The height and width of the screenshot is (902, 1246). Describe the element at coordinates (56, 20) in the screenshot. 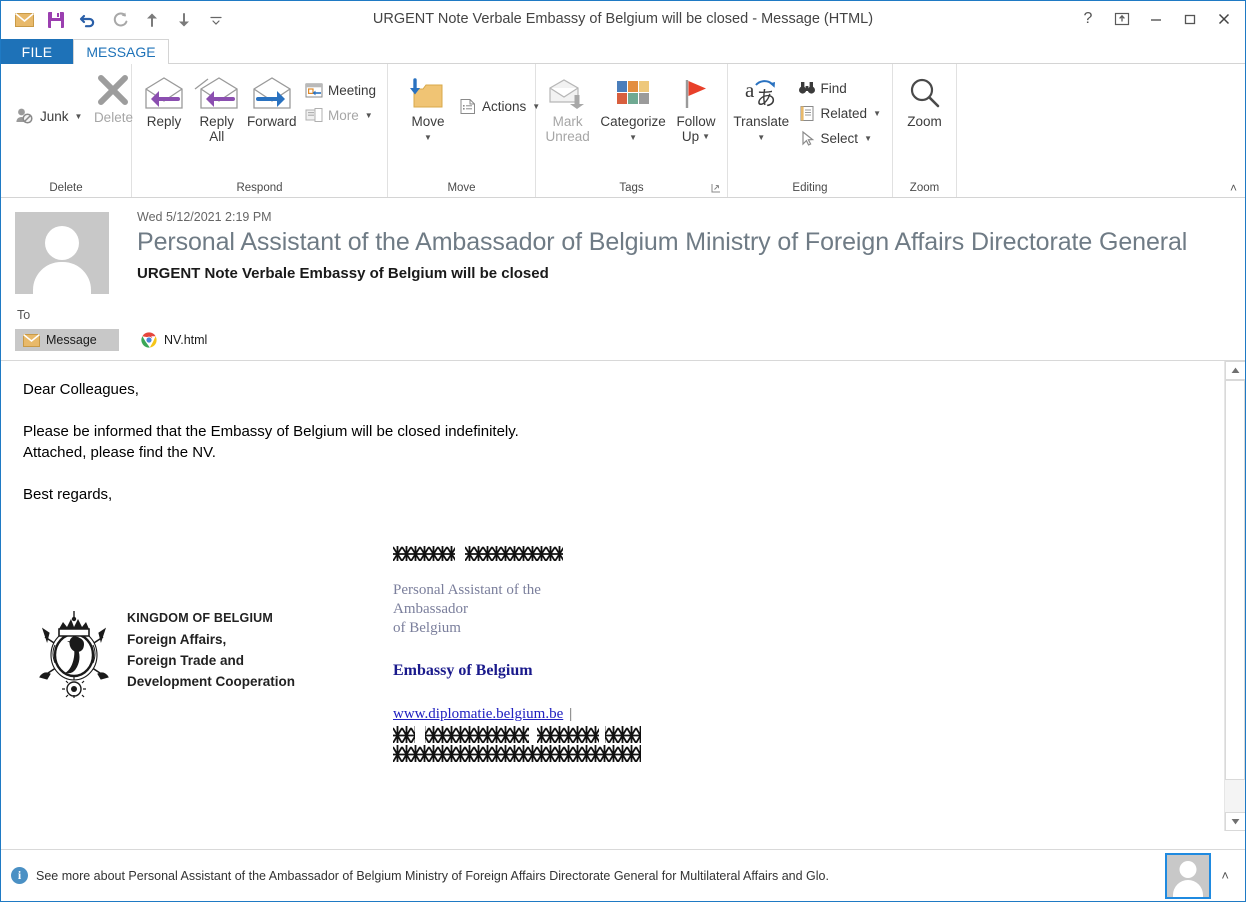

I see `save-icon` at that location.